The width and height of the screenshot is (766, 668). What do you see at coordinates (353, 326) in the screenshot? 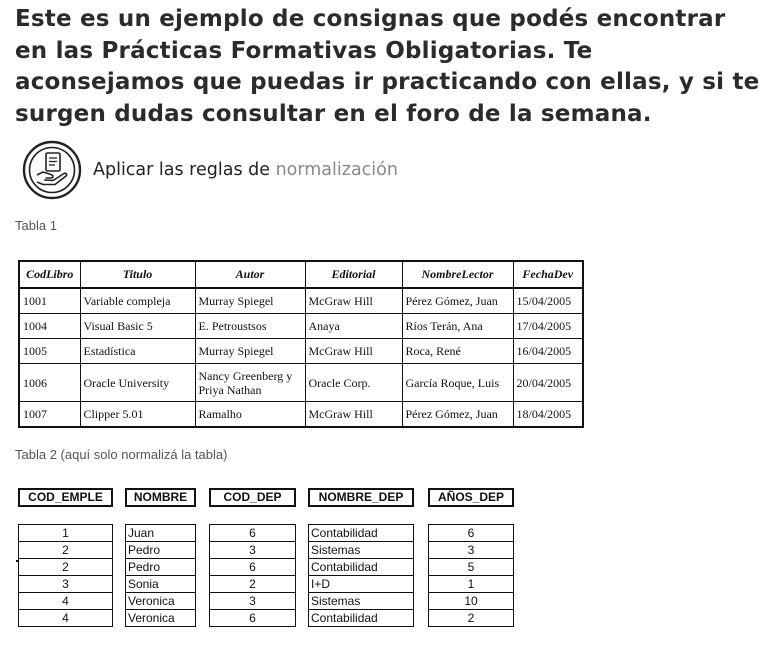
I see `table-cell: Anaya` at bounding box center [353, 326].